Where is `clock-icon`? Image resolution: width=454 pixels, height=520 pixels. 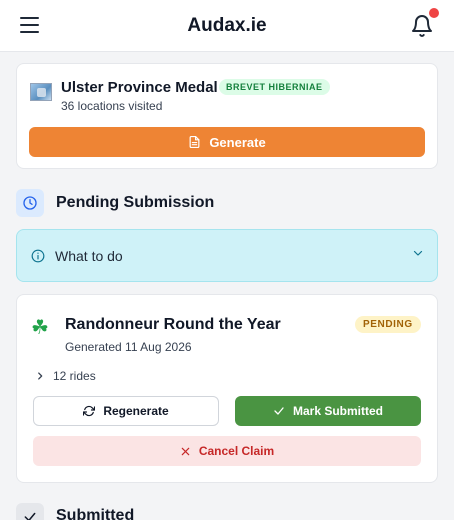
clock-icon is located at coordinates (30, 203).